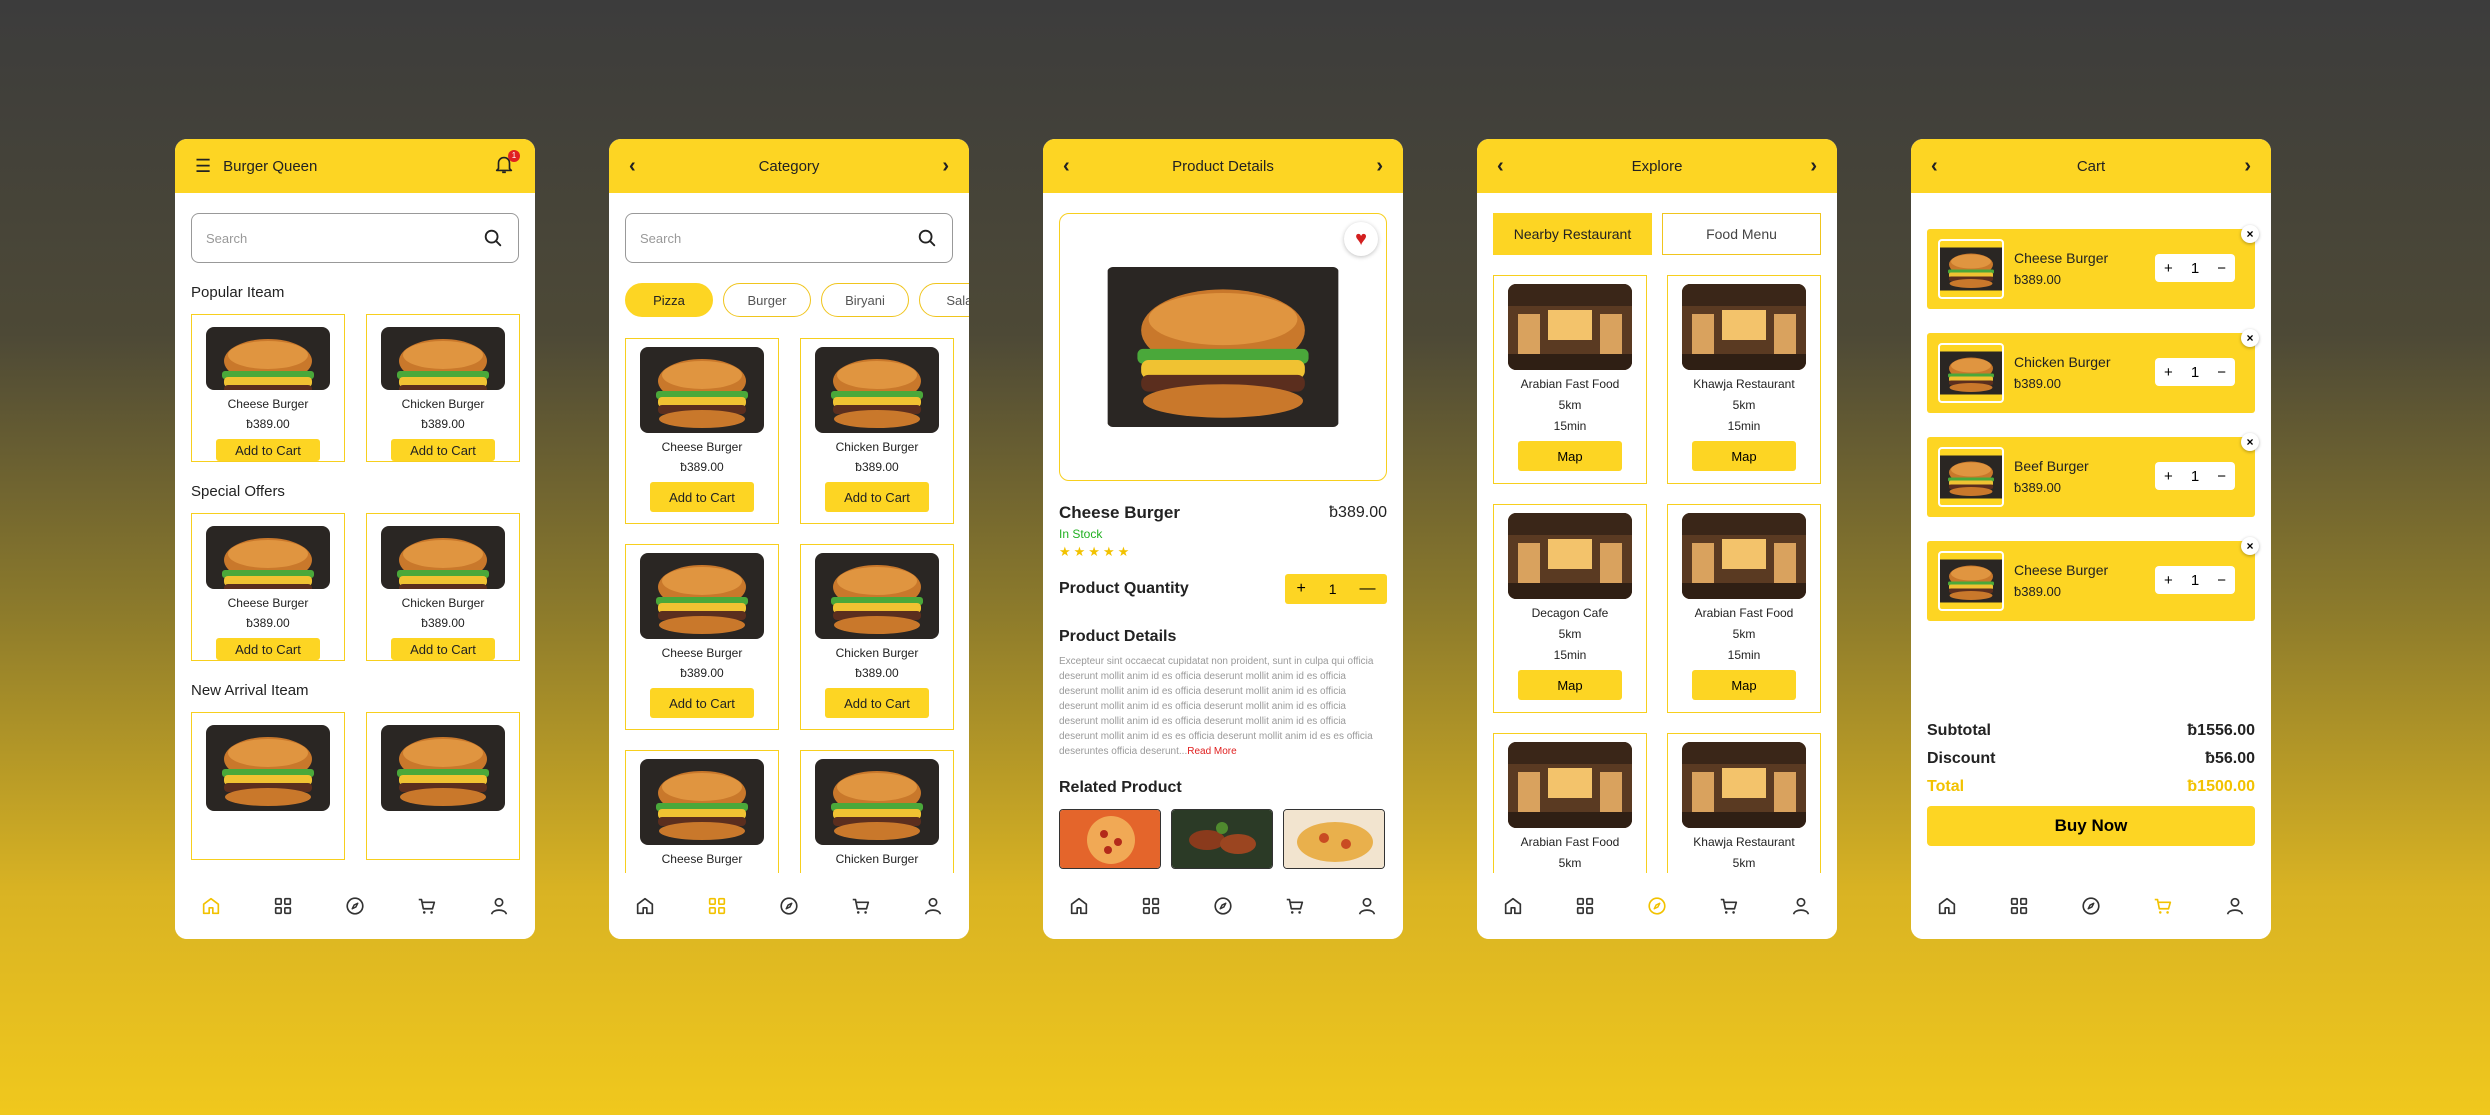 The image size is (2490, 1115). Describe the element at coordinates (1096, 551) in the screenshot. I see `rating-stars: ★★★★★` at that location.